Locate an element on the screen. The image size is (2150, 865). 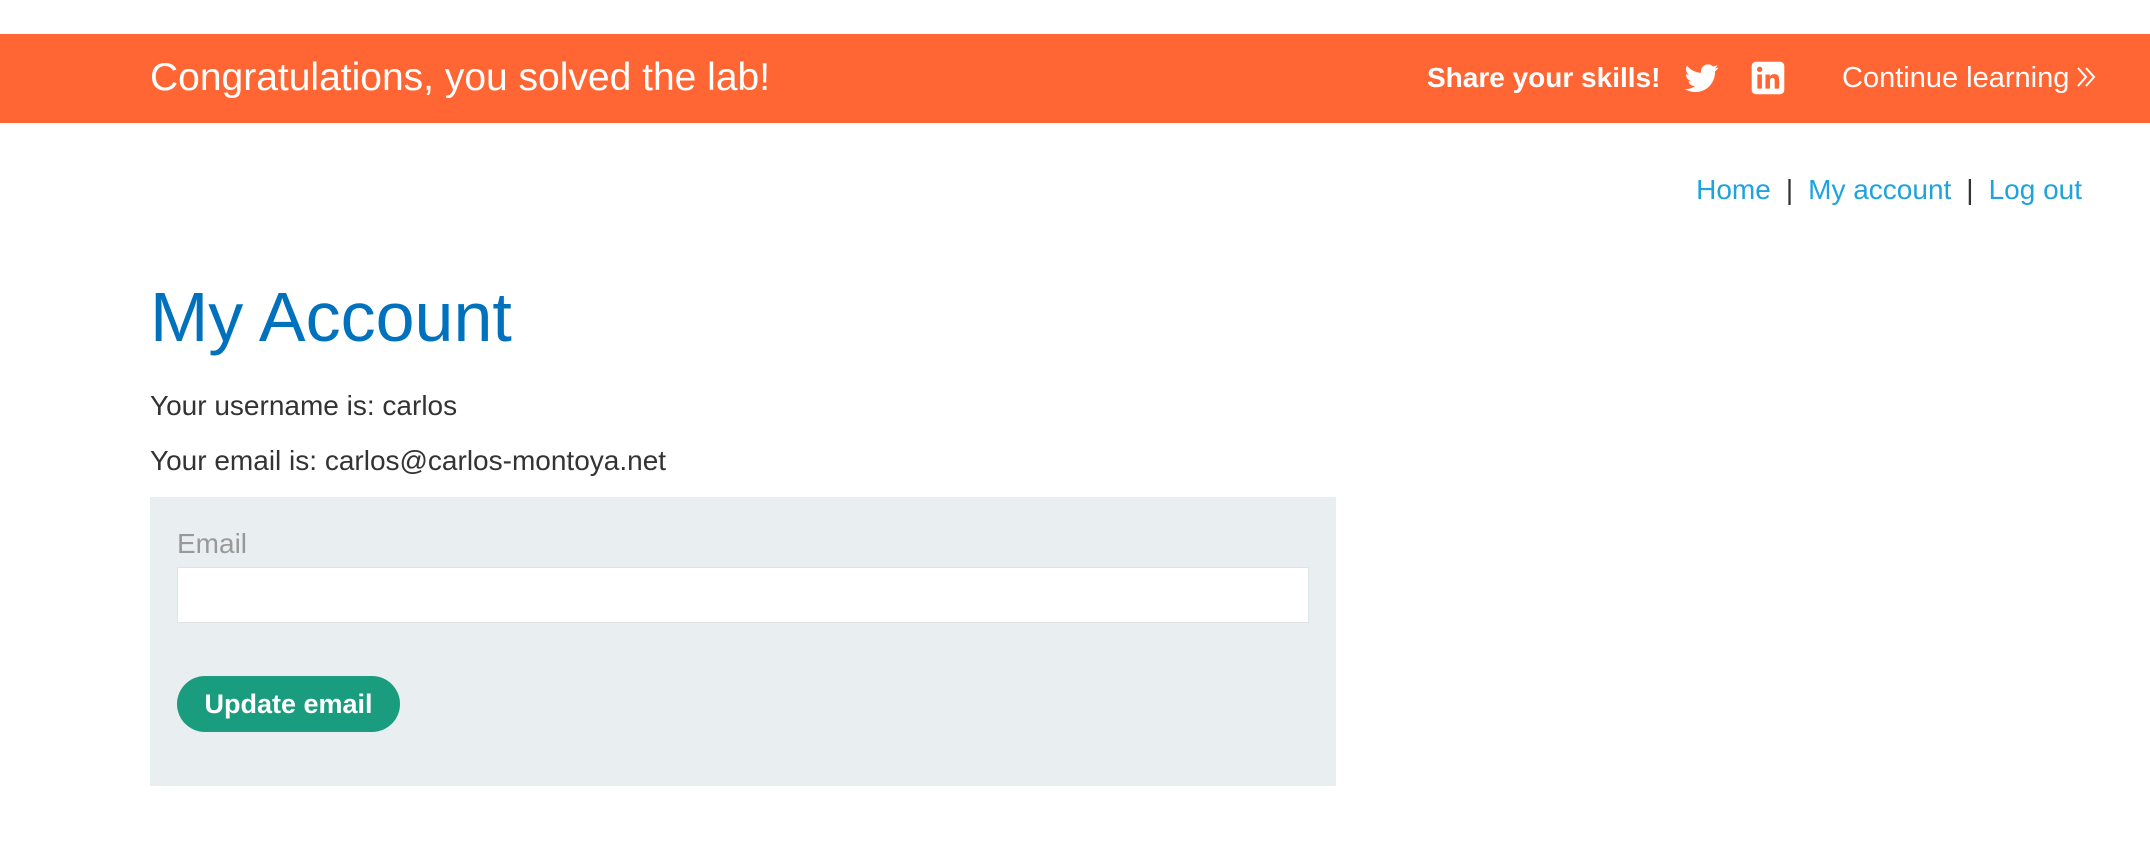
chevron-double-right-icon is located at coordinates (2086, 77).